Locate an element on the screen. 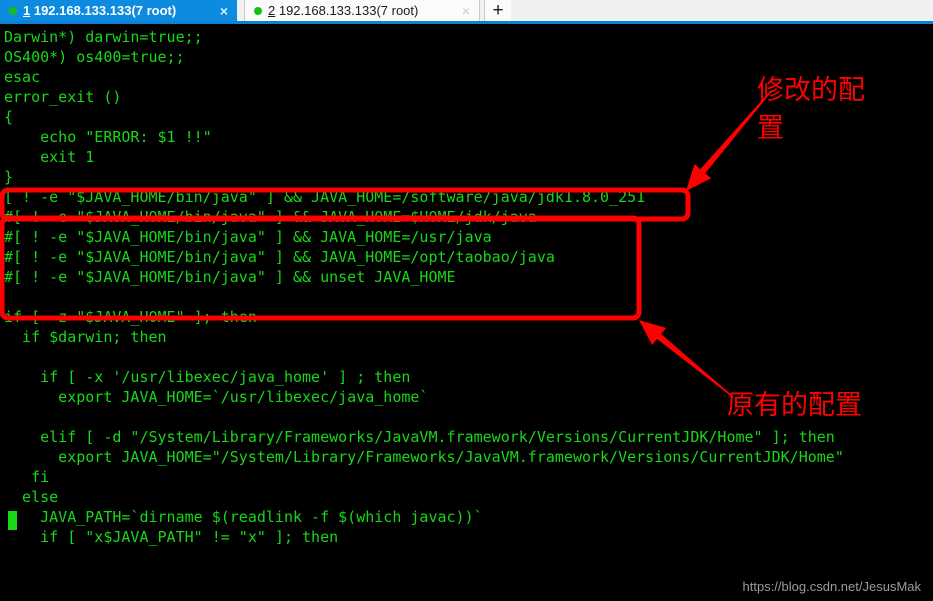  new-tab-button: + is located at coordinates (497, 10).